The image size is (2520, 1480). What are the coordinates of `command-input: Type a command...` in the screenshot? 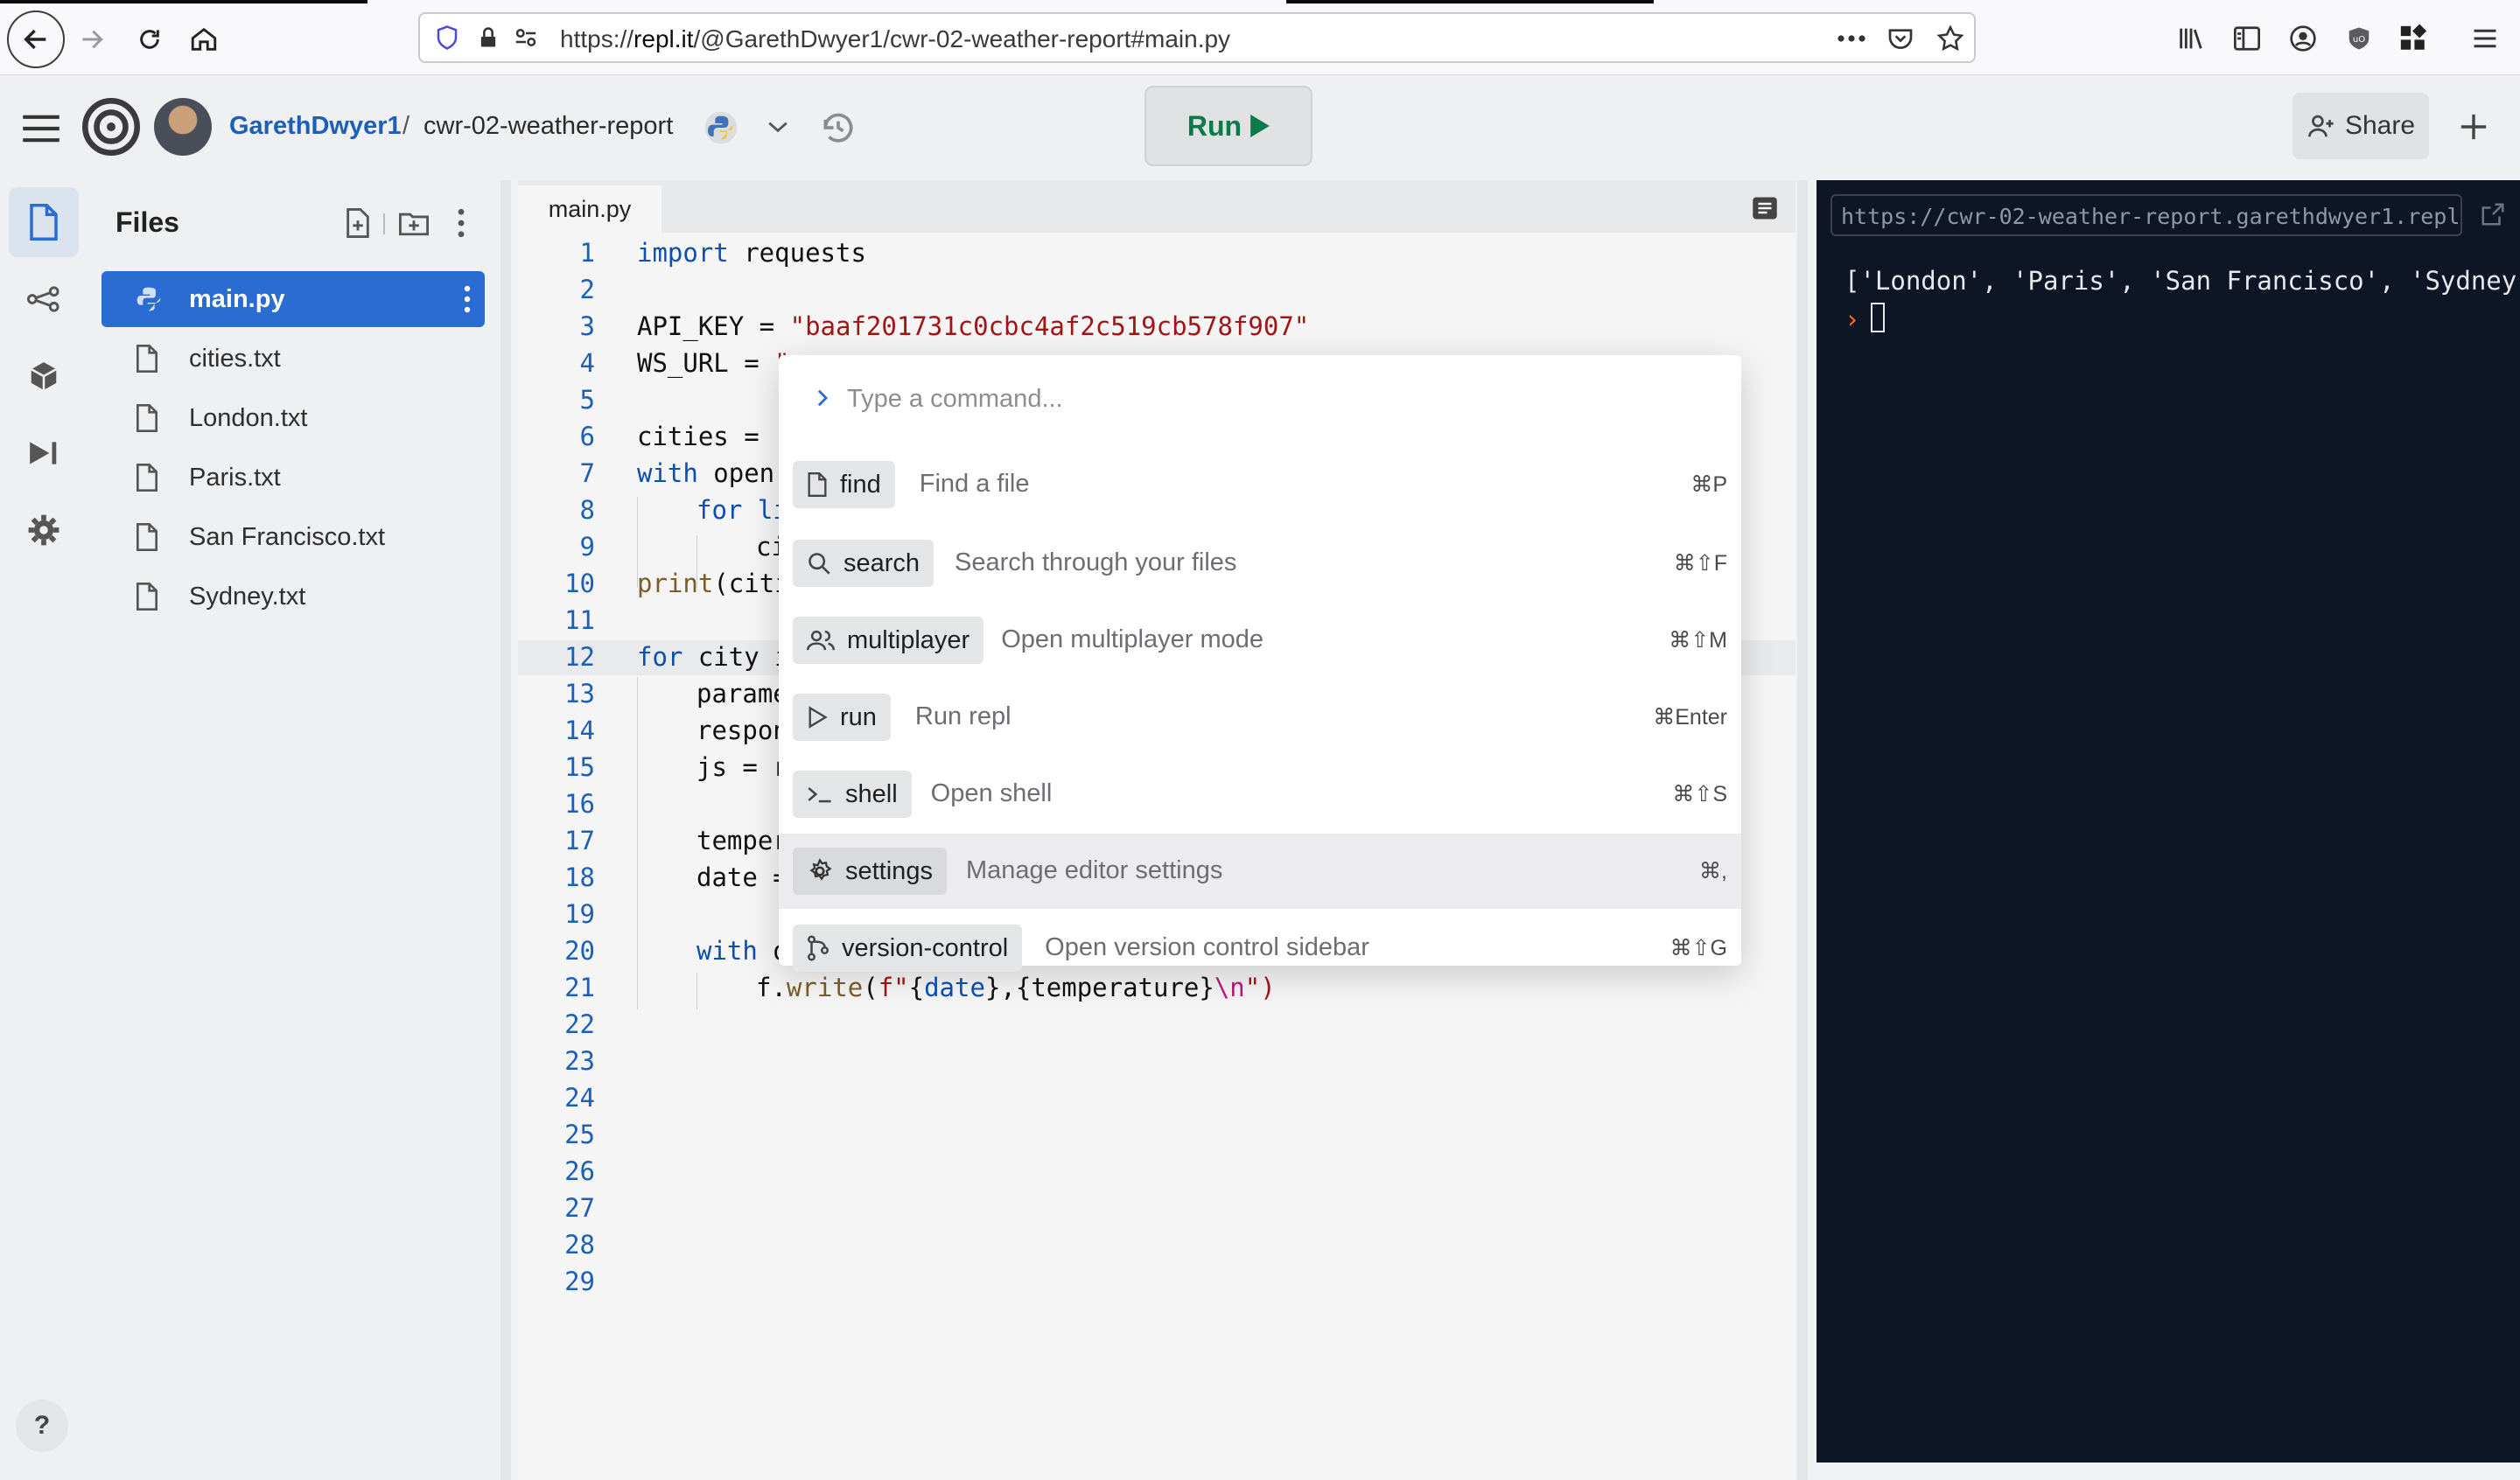 It's located at (955, 400).